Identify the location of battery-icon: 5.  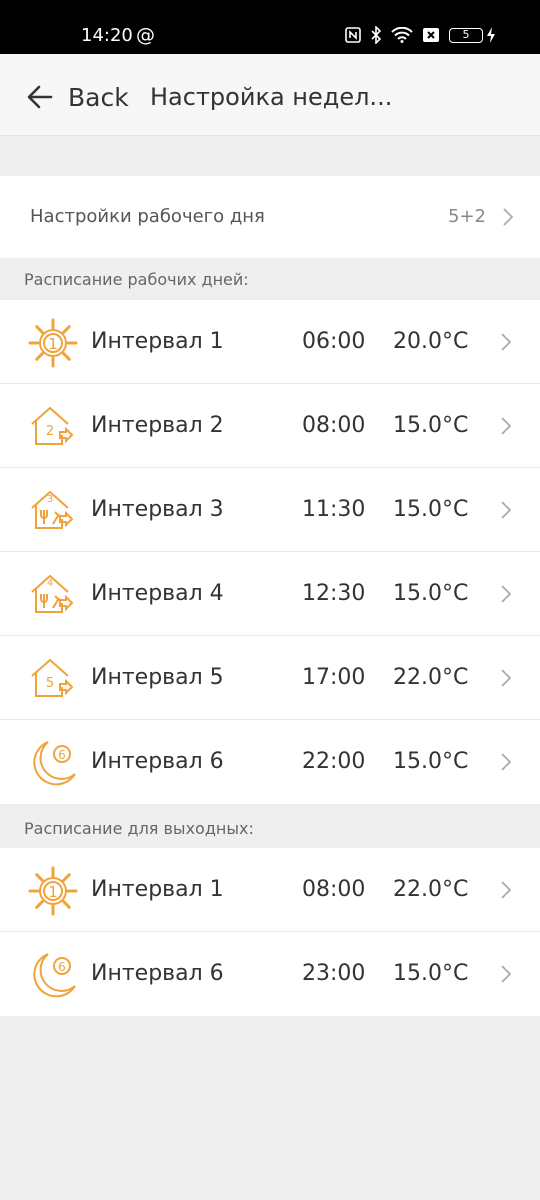
(466, 35).